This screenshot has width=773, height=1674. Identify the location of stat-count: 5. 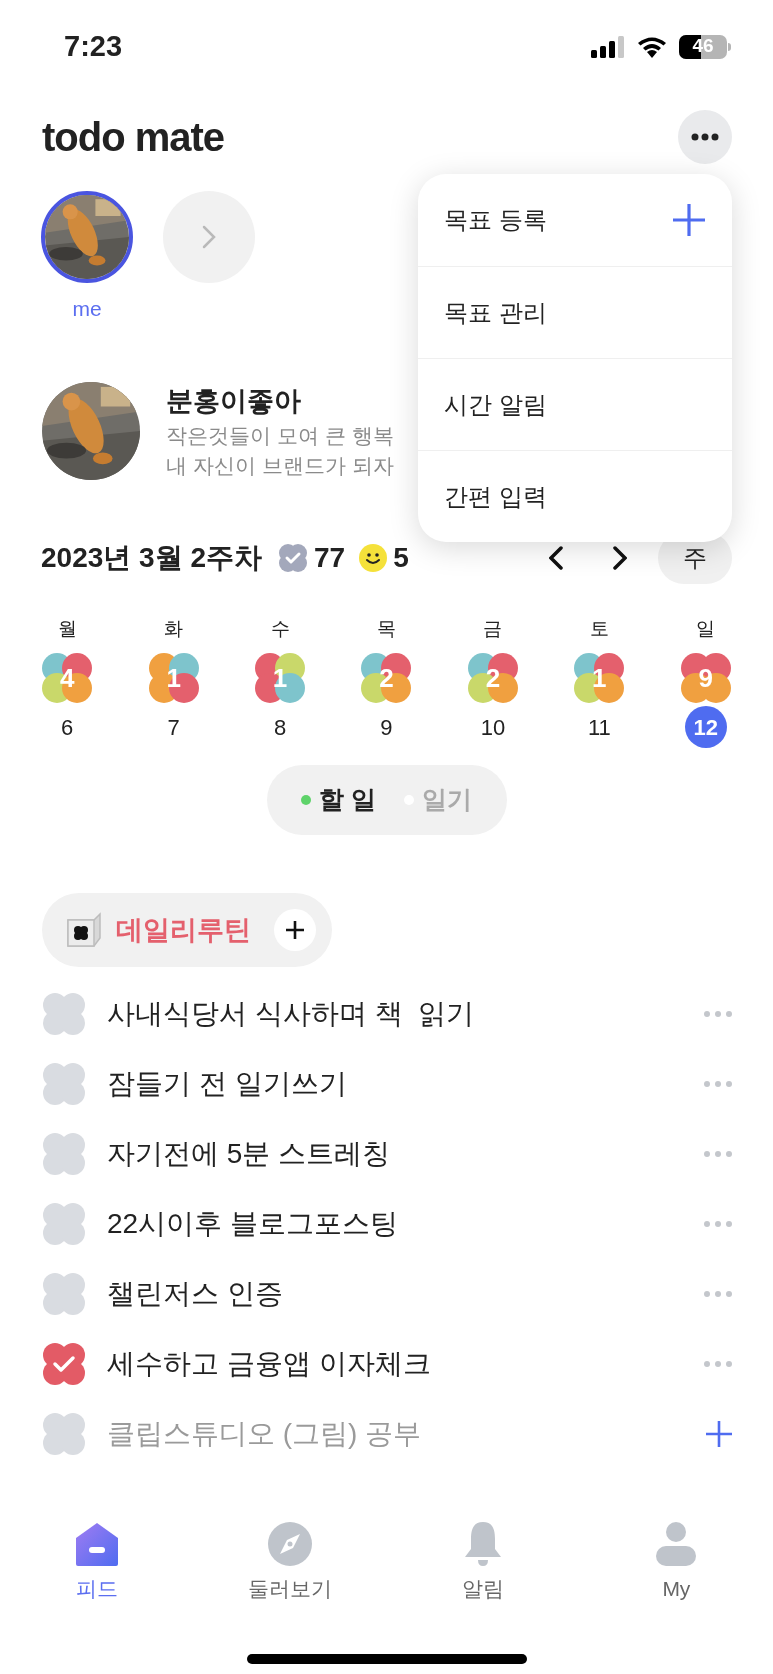
(401, 558).